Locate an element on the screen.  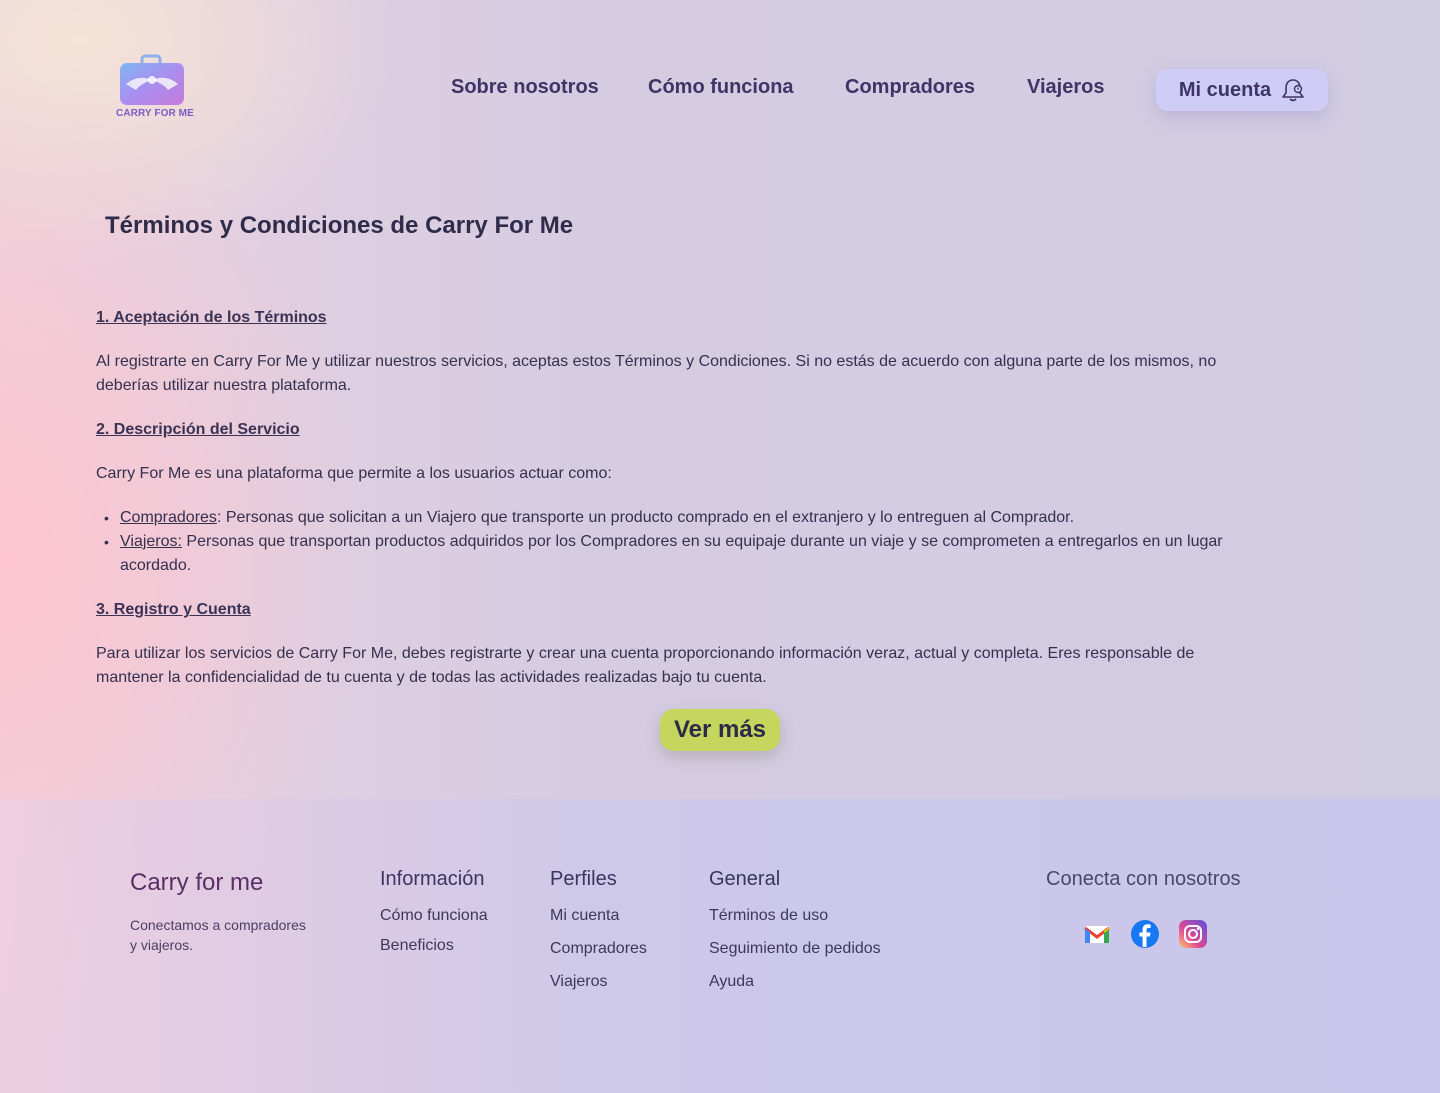
nav-sobre-nosotros: Sobre nosotros is located at coordinates (525, 87).